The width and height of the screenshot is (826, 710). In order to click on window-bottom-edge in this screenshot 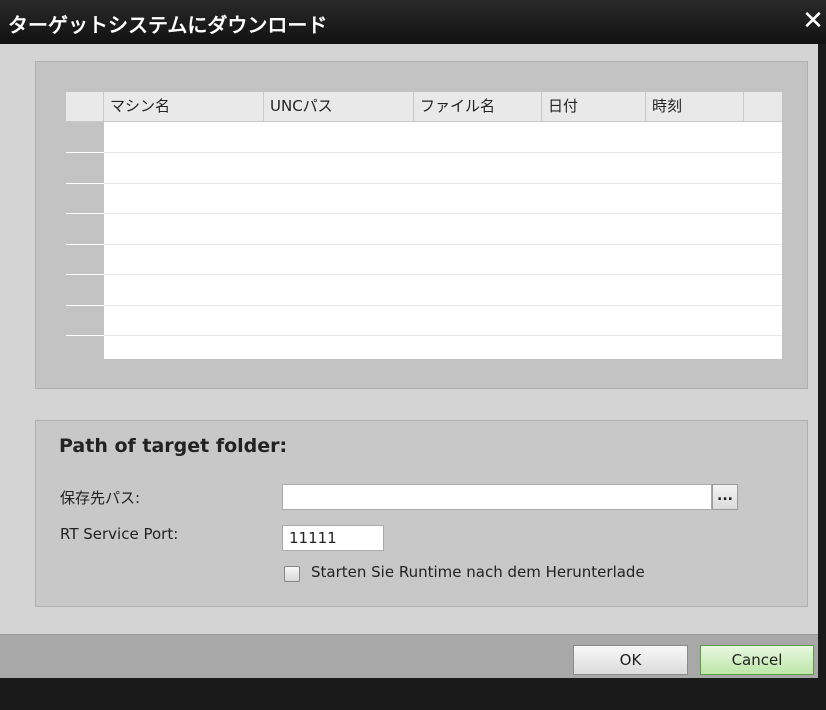, I will do `click(409, 694)`.